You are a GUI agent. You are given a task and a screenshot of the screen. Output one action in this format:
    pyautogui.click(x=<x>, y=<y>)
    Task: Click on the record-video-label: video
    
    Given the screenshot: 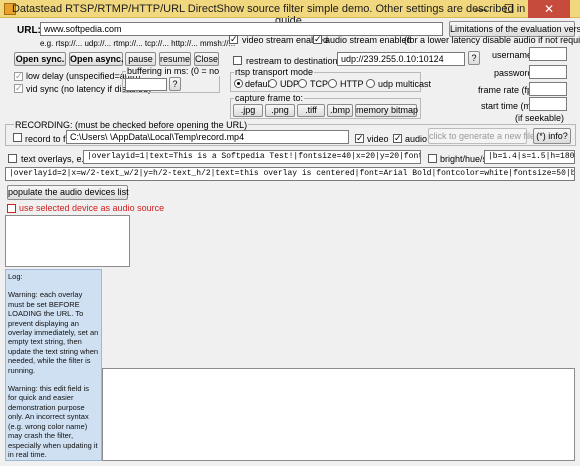 What is the action you would take?
    pyautogui.click(x=378, y=139)
    